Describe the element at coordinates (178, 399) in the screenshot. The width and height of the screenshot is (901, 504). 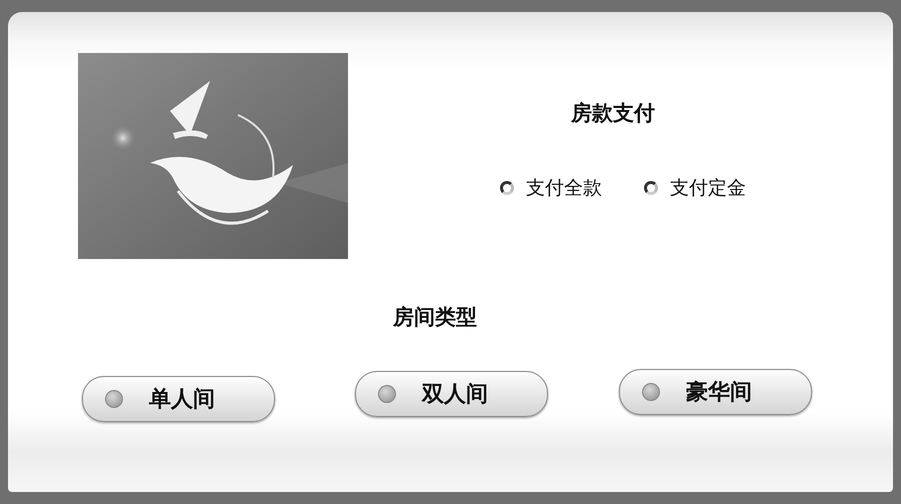
I see `room-option-button: 单人间` at that location.